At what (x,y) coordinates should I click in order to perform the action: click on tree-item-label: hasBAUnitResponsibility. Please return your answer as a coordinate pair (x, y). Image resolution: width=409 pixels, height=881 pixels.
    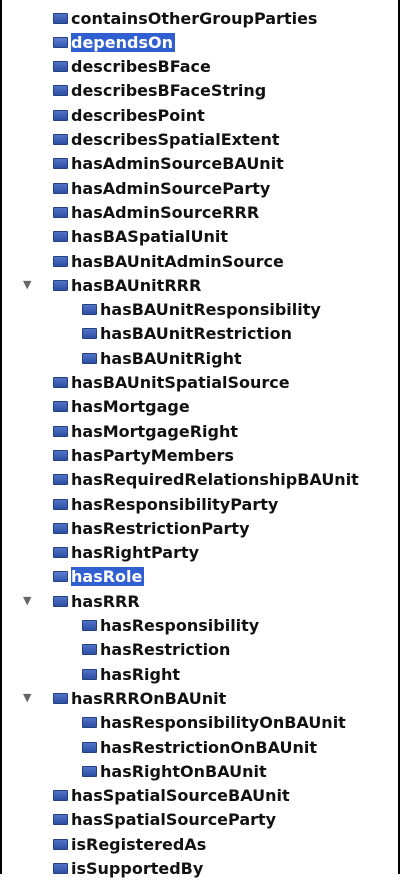
    Looking at the image, I should click on (210, 310).